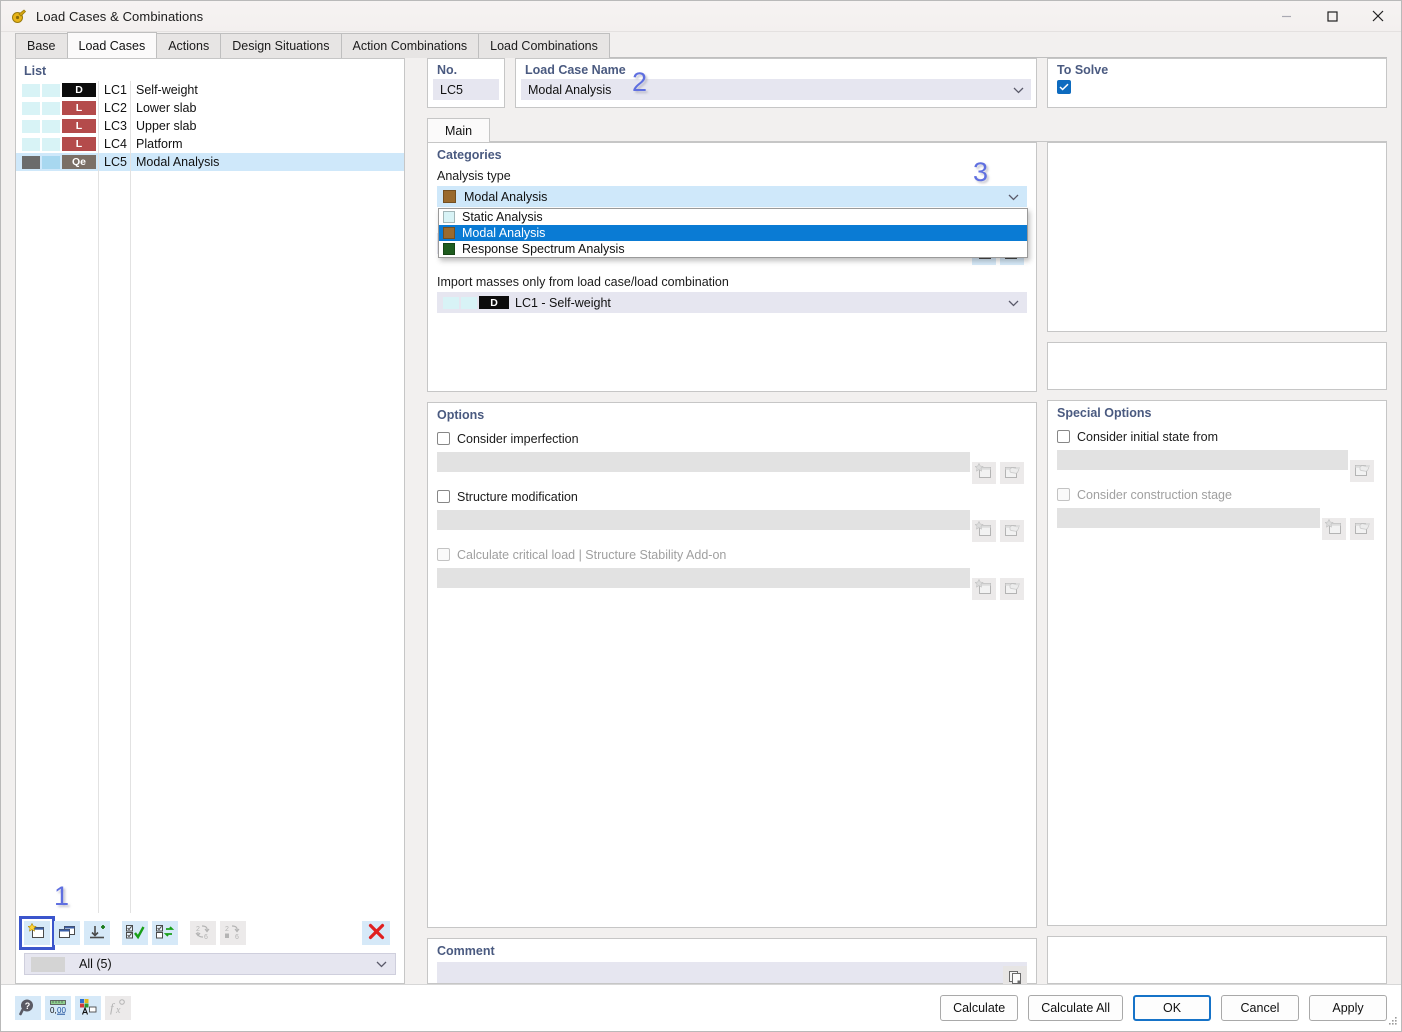 The width and height of the screenshot is (1402, 1032). What do you see at coordinates (1217, 453) in the screenshot?
I see `special-option-row: Consider initial state from` at bounding box center [1217, 453].